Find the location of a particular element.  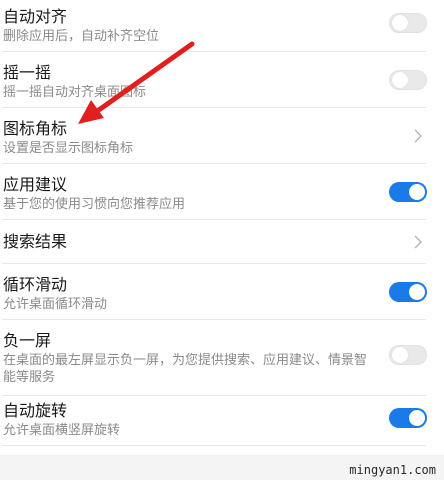

setting-search-results: 搜索结果 is located at coordinates (222, 242).